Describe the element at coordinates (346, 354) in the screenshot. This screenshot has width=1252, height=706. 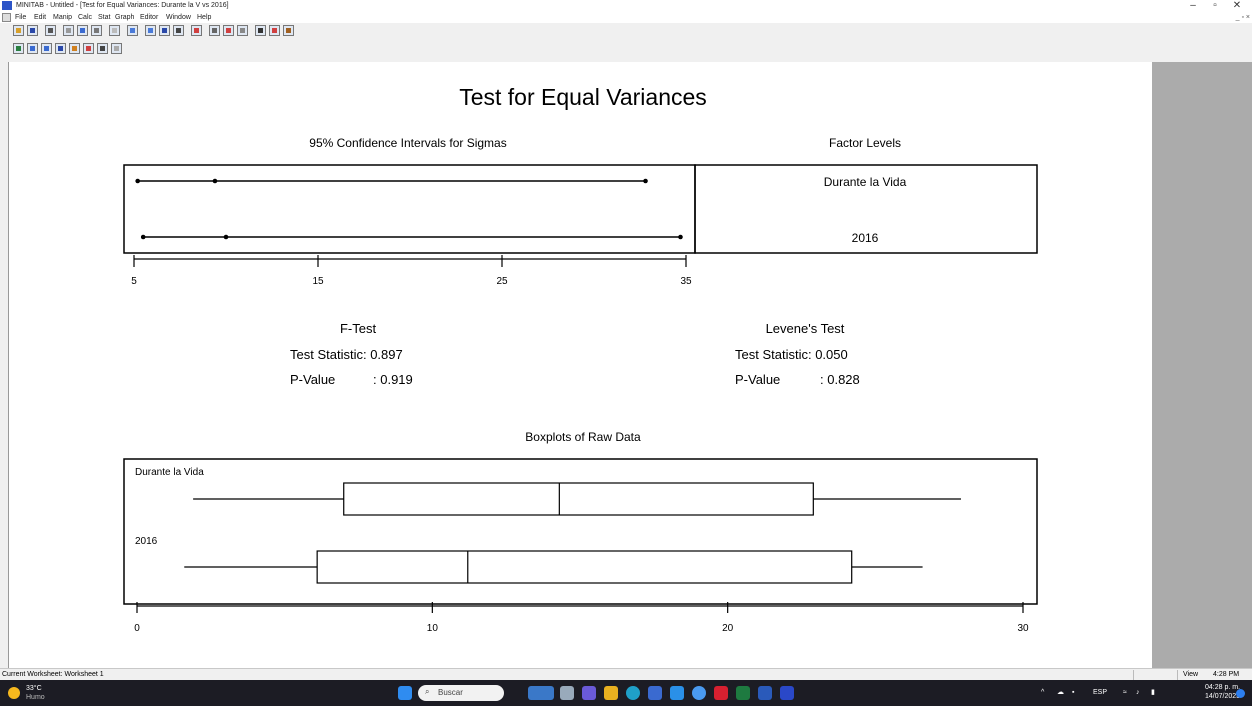
I see `ftest-statistic: Test Statistic: 0.897` at that location.